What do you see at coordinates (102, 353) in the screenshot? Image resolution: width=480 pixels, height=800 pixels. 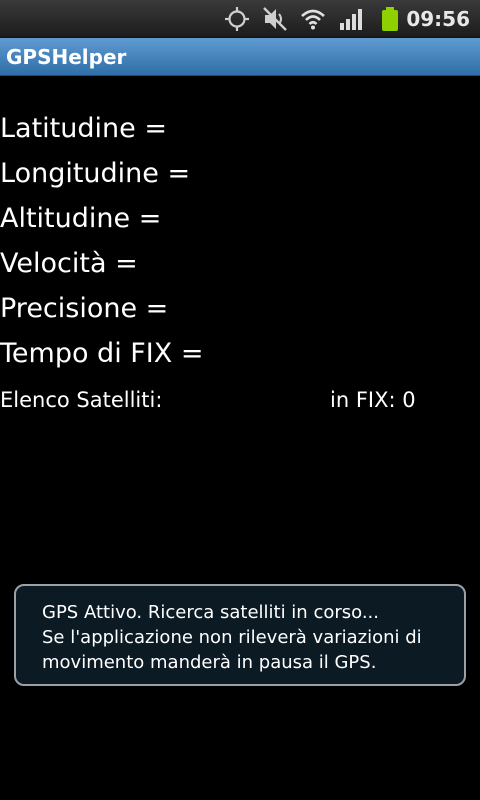 I see `fix-time-label: Tempo di FIX =` at bounding box center [102, 353].